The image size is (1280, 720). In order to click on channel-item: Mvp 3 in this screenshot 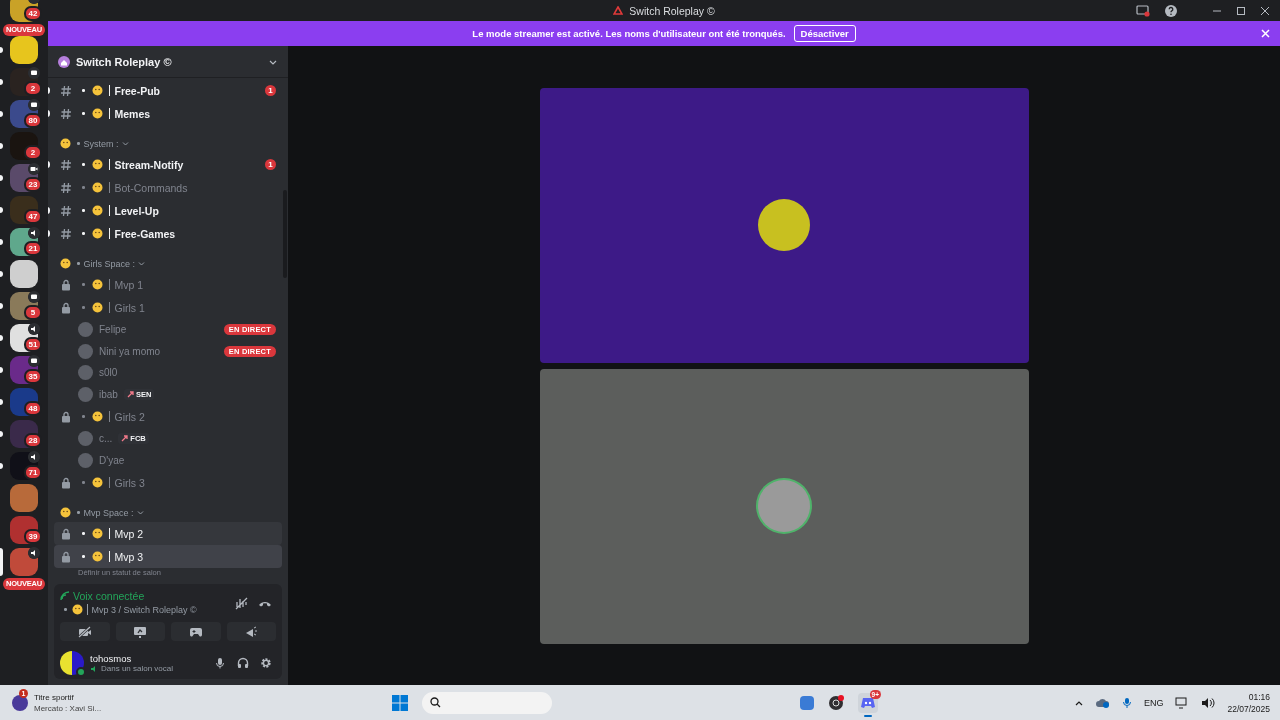, I will do `click(168, 556)`.